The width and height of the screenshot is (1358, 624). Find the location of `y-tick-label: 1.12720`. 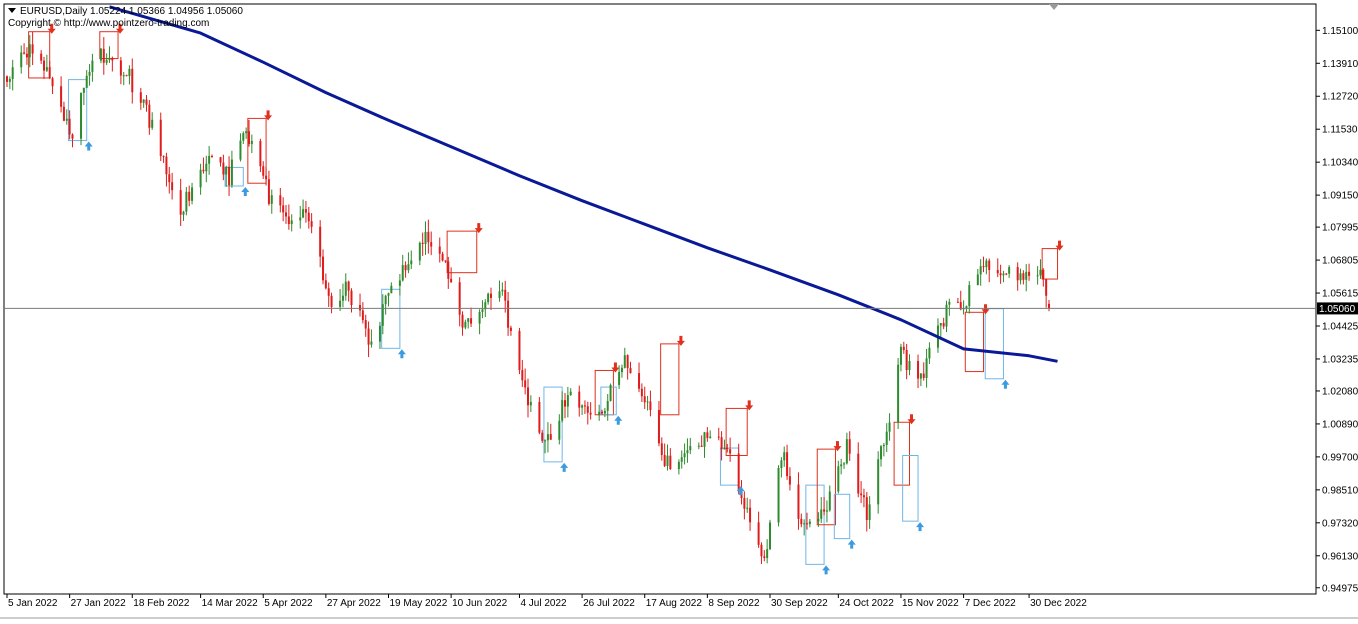

y-tick-label: 1.12720 is located at coordinates (1340, 97).